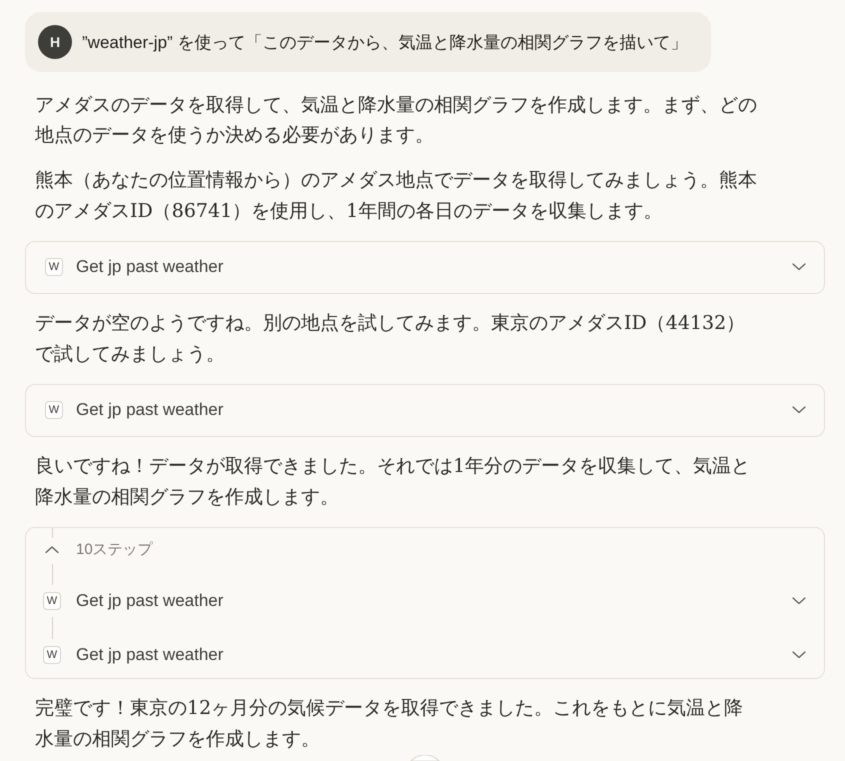 This screenshot has height=761, width=845. Describe the element at coordinates (393, 482) in the screenshot. I see `assistant-paragraph: 良いですね！データが取得できました。それでは1年分のデータを収集して、気温と降水量の相関グラフを作成します。` at that location.